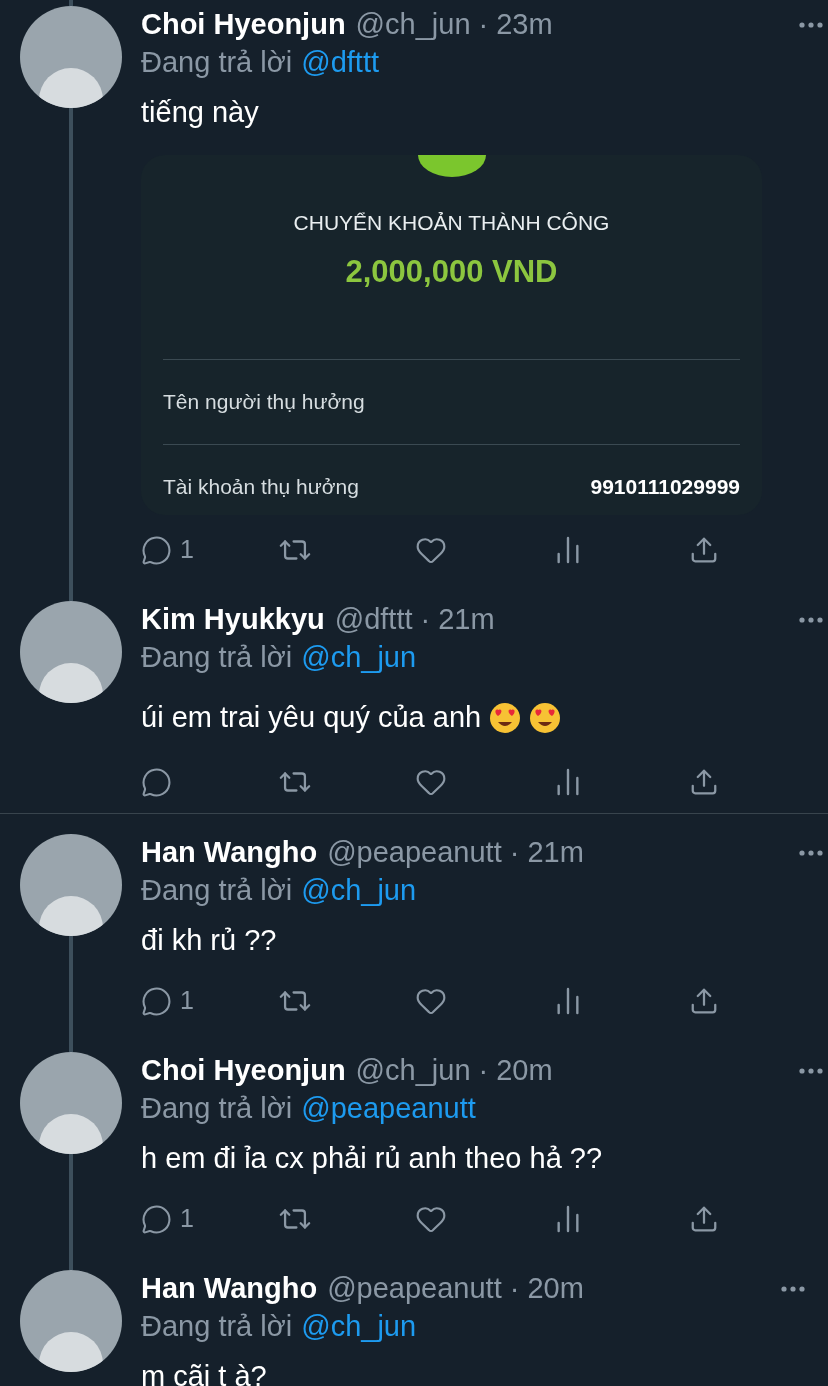 This screenshot has height=1386, width=828. I want to click on tweet-text: úi em trai yêu quý của anh, so click(311, 718).